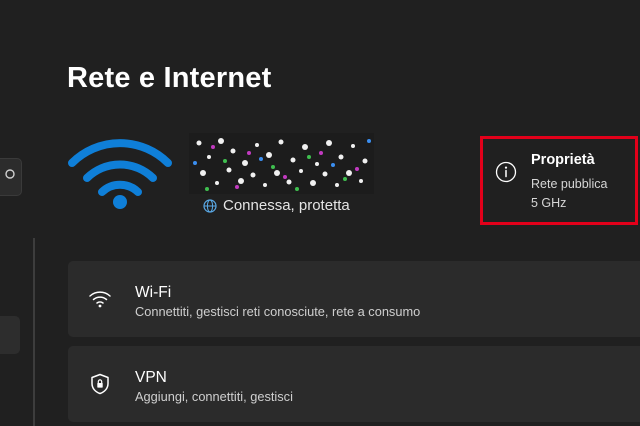  I want to click on sidebar-search-box, so click(11, 177).